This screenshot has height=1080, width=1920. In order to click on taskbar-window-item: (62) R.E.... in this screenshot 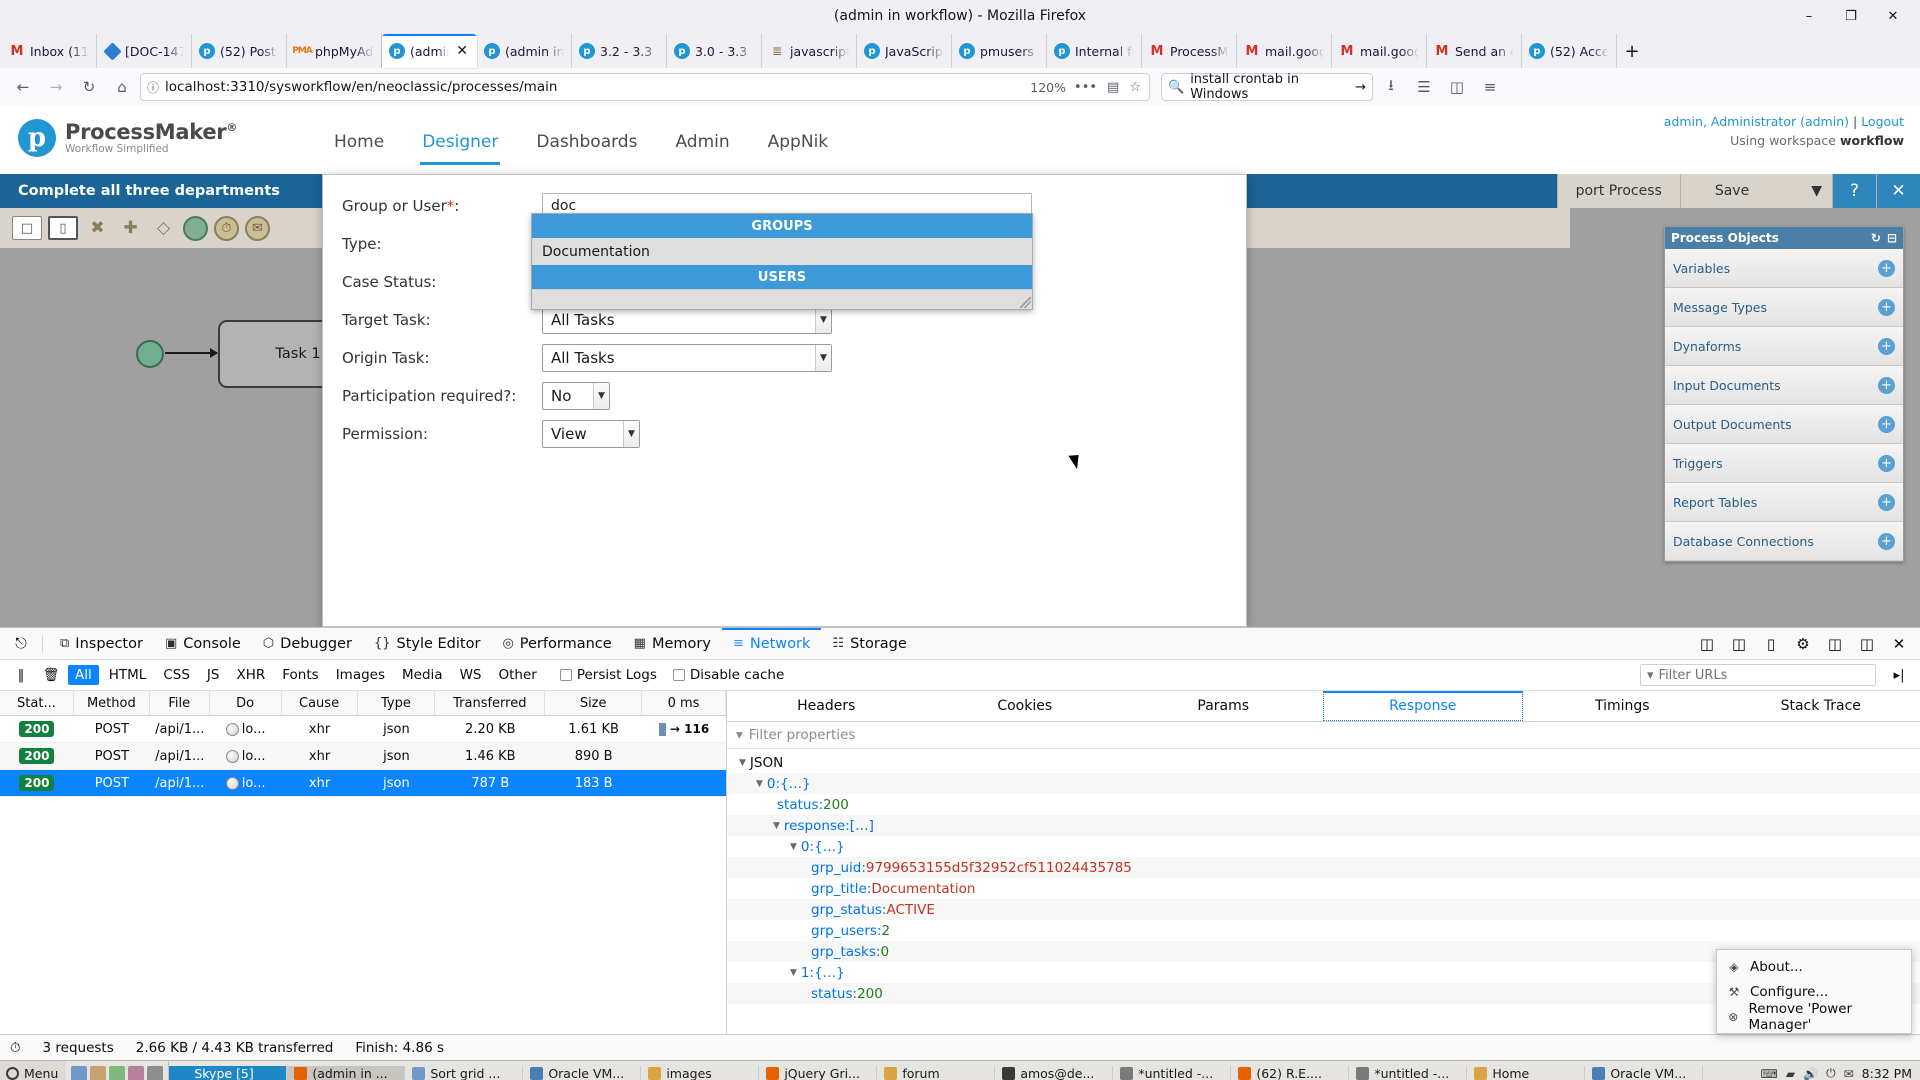, I will do `click(1290, 1073)`.